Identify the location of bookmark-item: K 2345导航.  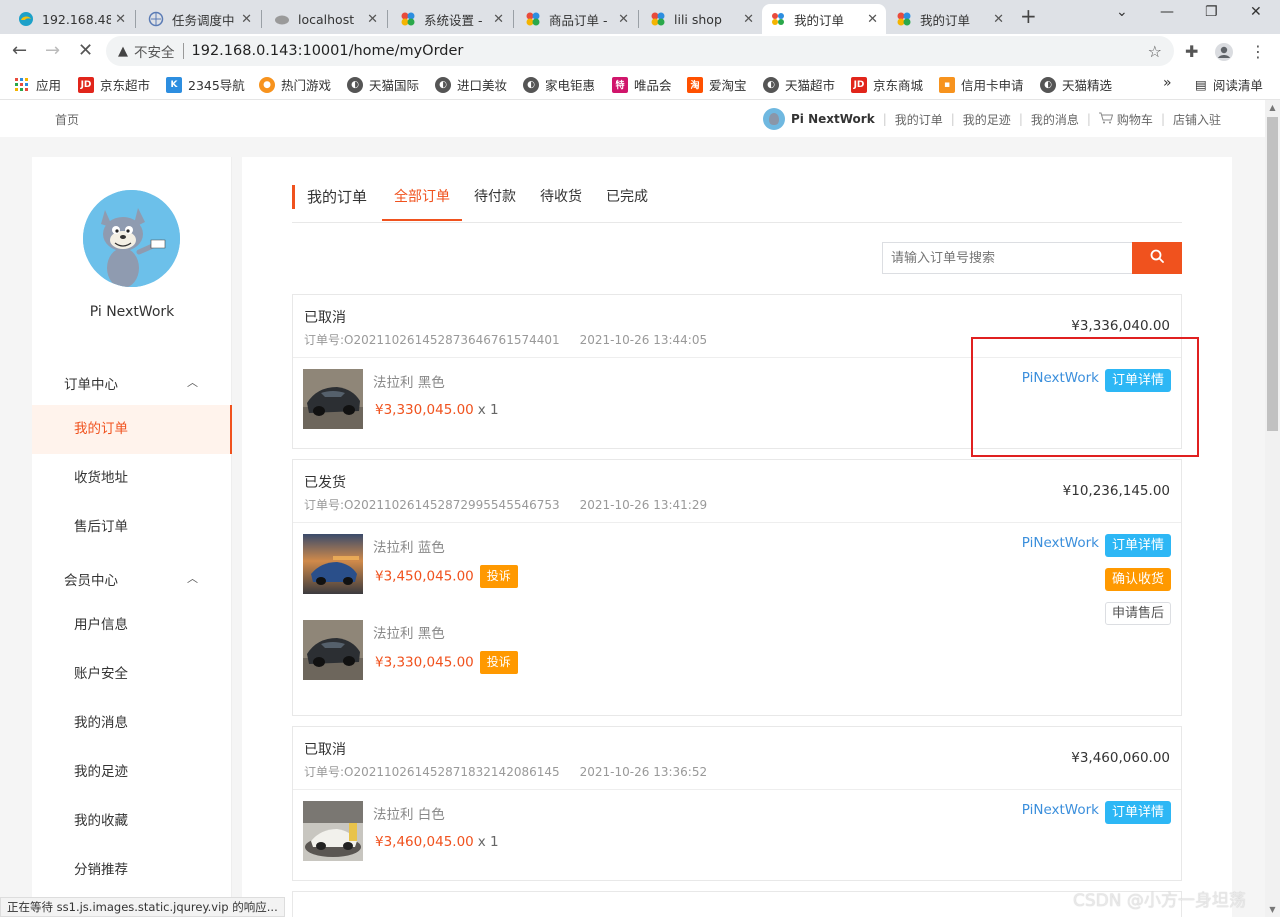
(205, 84).